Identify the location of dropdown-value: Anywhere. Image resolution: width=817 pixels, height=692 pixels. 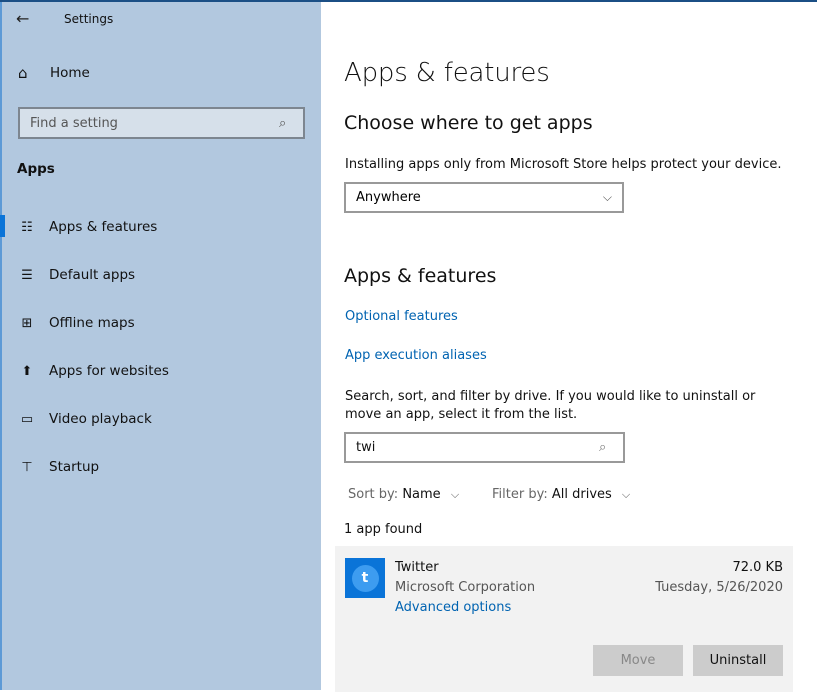
(388, 197).